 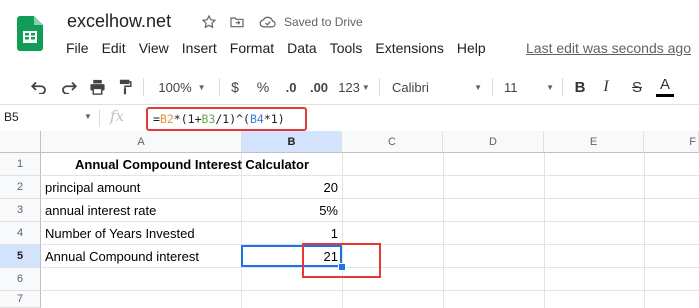 I want to click on text-color-label: A, so click(x=664, y=84).